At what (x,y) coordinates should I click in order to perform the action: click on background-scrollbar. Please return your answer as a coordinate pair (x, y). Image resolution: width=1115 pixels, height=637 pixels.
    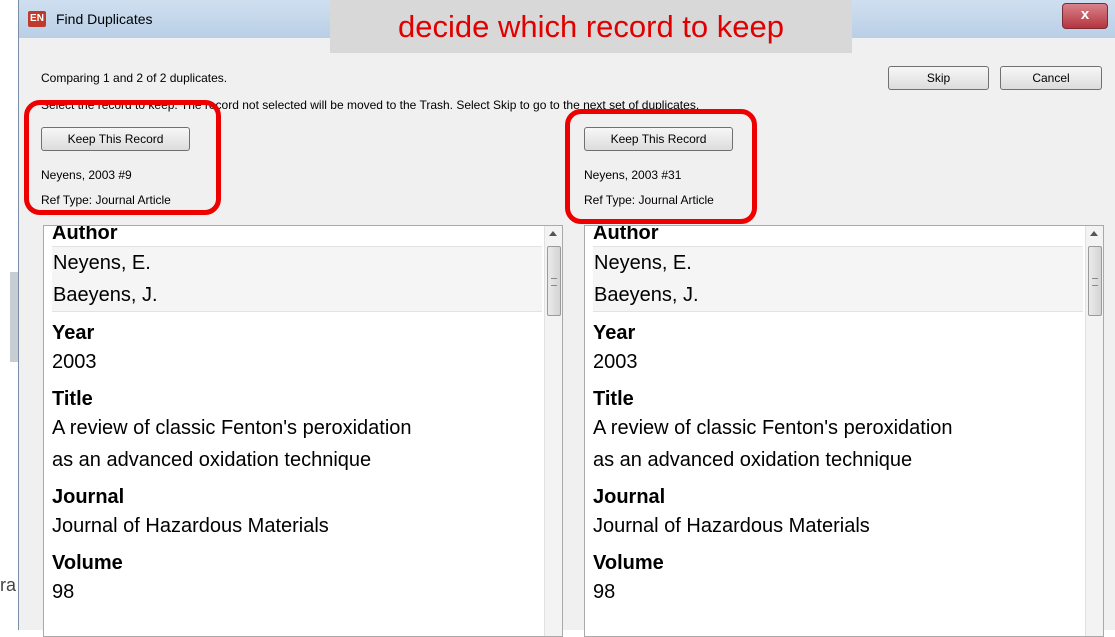
    Looking at the image, I should click on (14, 317).